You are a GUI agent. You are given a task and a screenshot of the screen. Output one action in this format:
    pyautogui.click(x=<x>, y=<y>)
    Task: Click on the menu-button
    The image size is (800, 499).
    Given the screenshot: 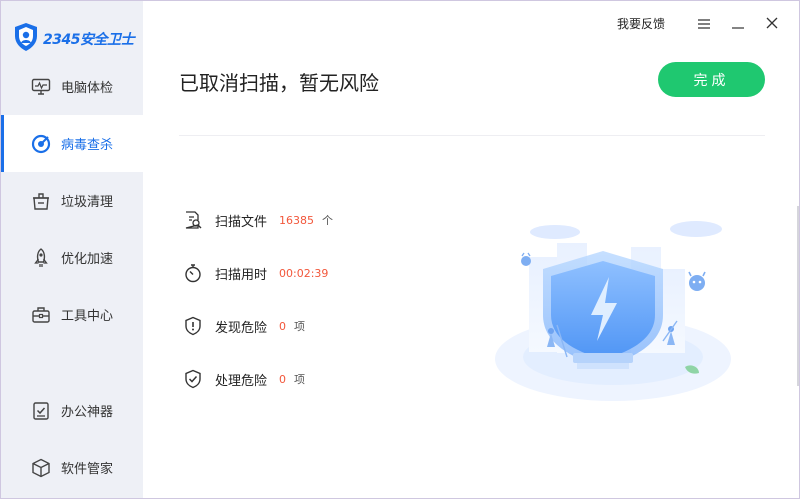 What is the action you would take?
    pyautogui.click(x=704, y=23)
    